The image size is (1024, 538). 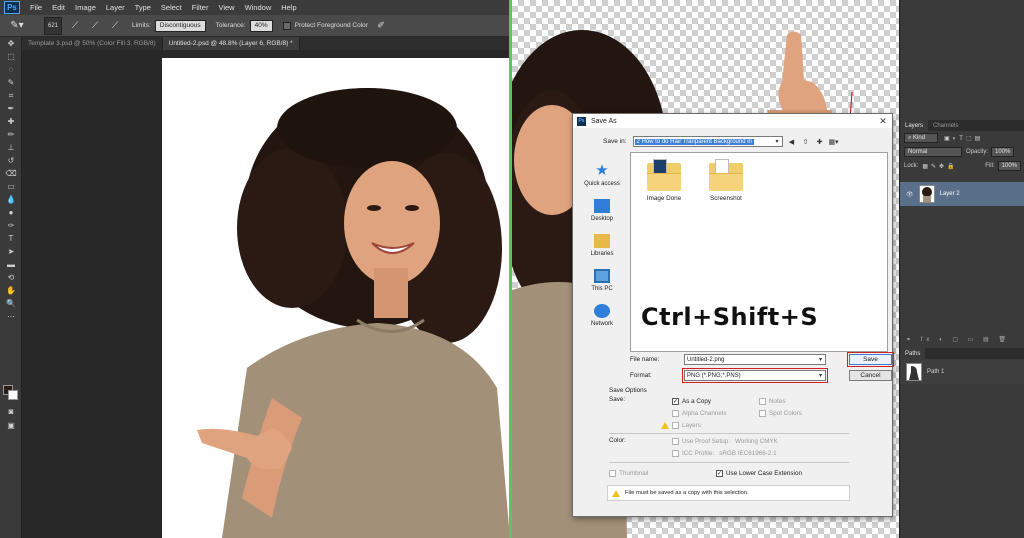 What do you see at coordinates (780, 413) in the screenshot?
I see `spot-colors-checkbox: Spot Colors` at bounding box center [780, 413].